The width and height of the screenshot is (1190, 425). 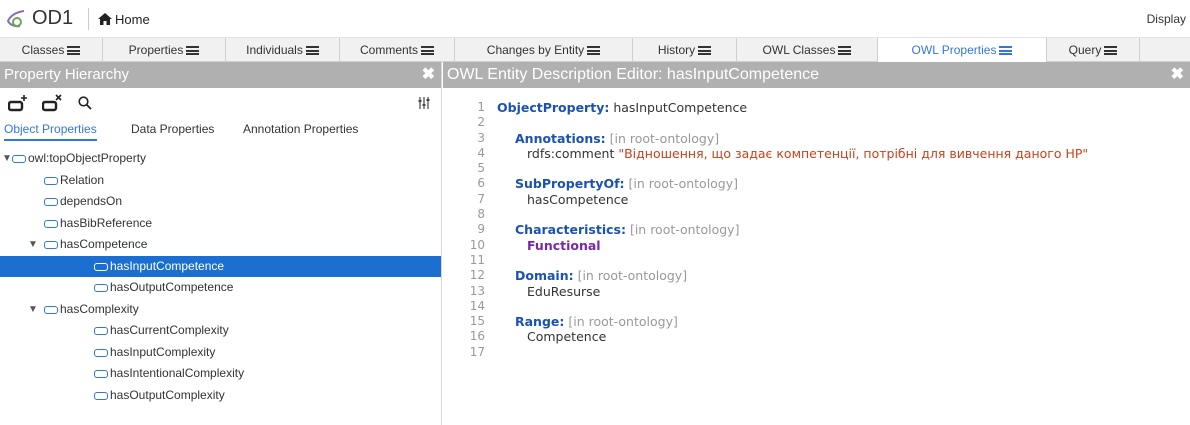 What do you see at coordinates (388, 50) in the screenshot?
I see `tab-label: Comments` at bounding box center [388, 50].